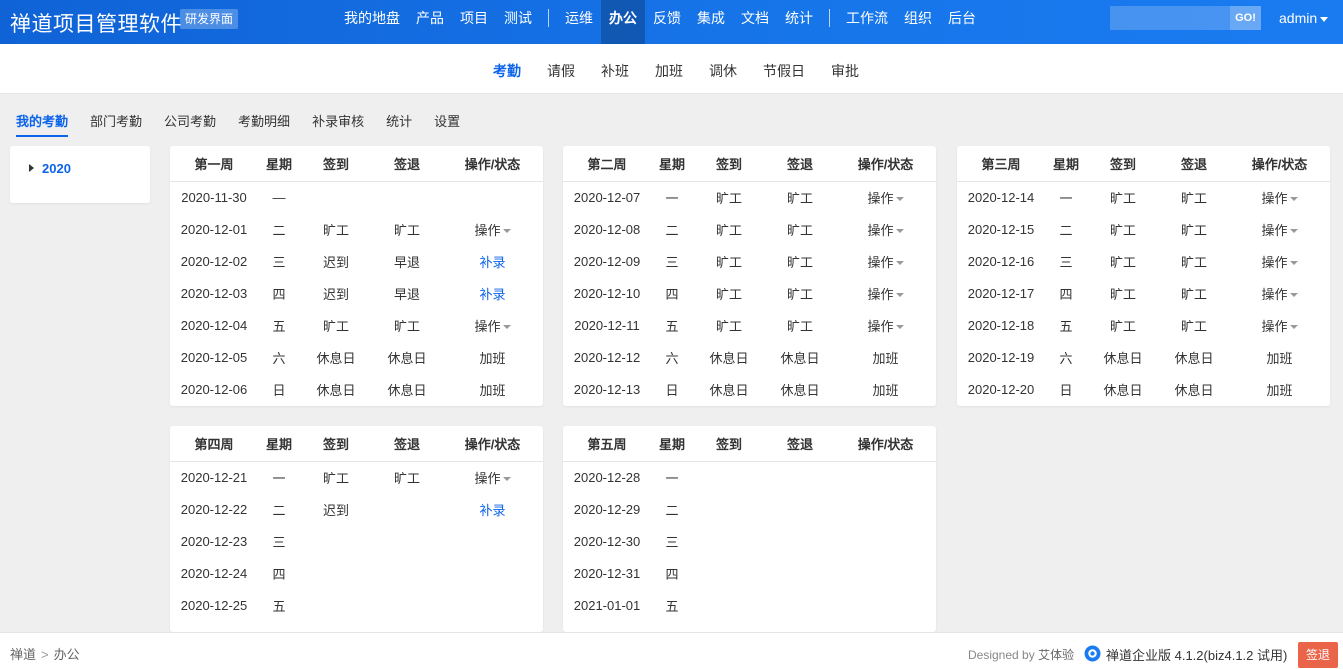 This screenshot has width=1343, height=669. What do you see at coordinates (279, 358) in the screenshot?
I see `weekday-cell: 六` at bounding box center [279, 358].